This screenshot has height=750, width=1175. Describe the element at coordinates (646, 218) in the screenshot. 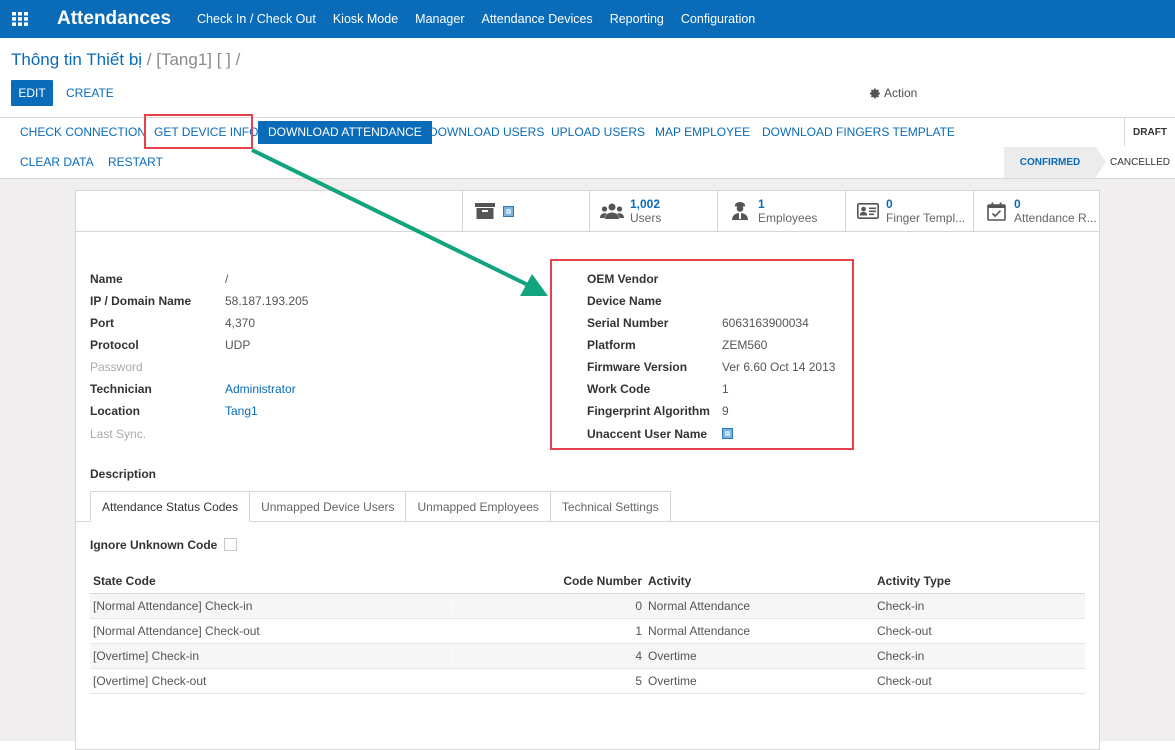

I see `users-label: Users` at that location.